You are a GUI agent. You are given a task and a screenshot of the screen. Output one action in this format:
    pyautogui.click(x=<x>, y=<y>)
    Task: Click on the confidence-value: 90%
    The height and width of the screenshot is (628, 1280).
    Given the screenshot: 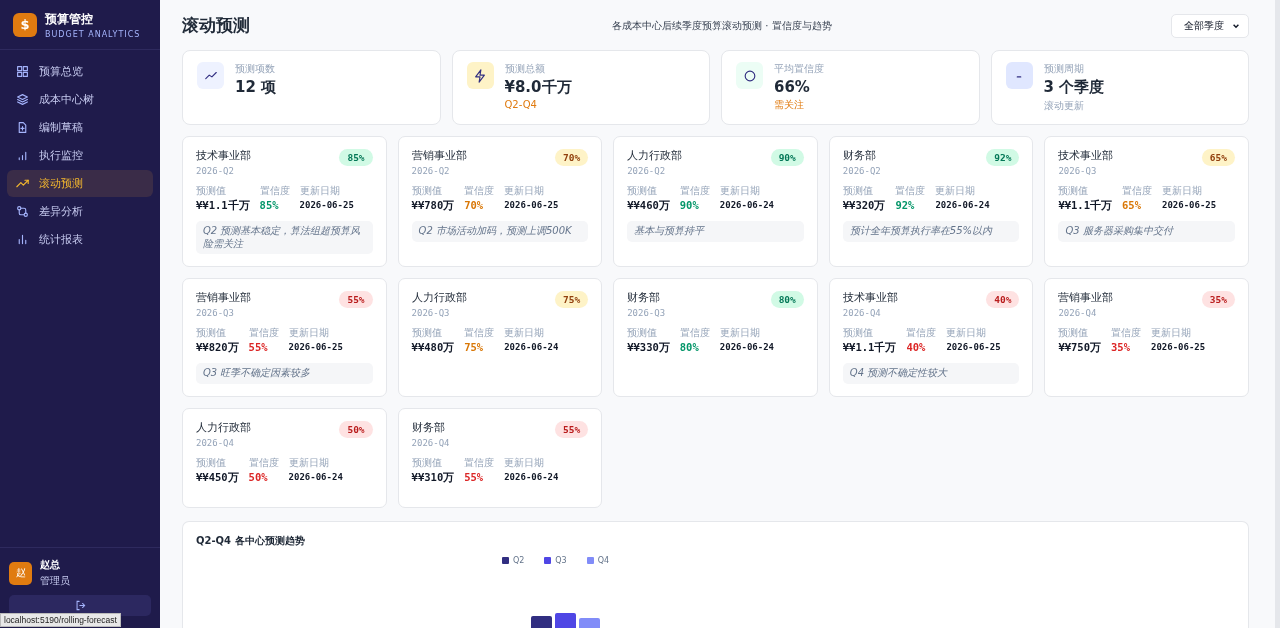 What is the action you would take?
    pyautogui.click(x=689, y=205)
    